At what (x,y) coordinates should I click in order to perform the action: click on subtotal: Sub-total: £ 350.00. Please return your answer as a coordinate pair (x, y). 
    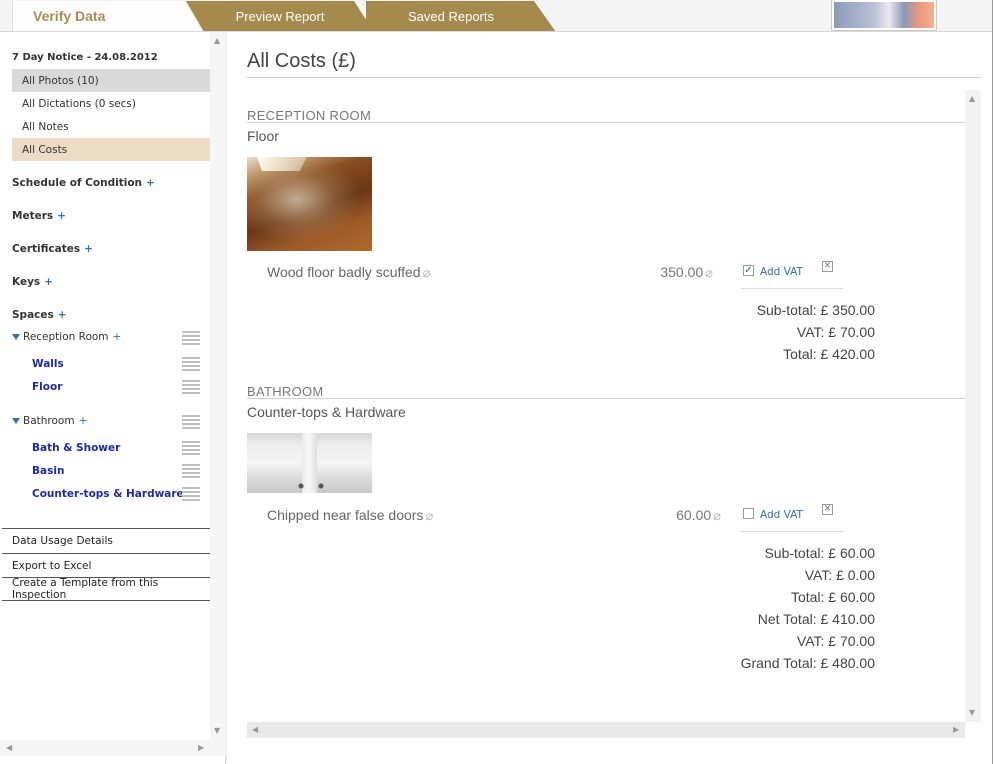
    Looking at the image, I should click on (815, 310).